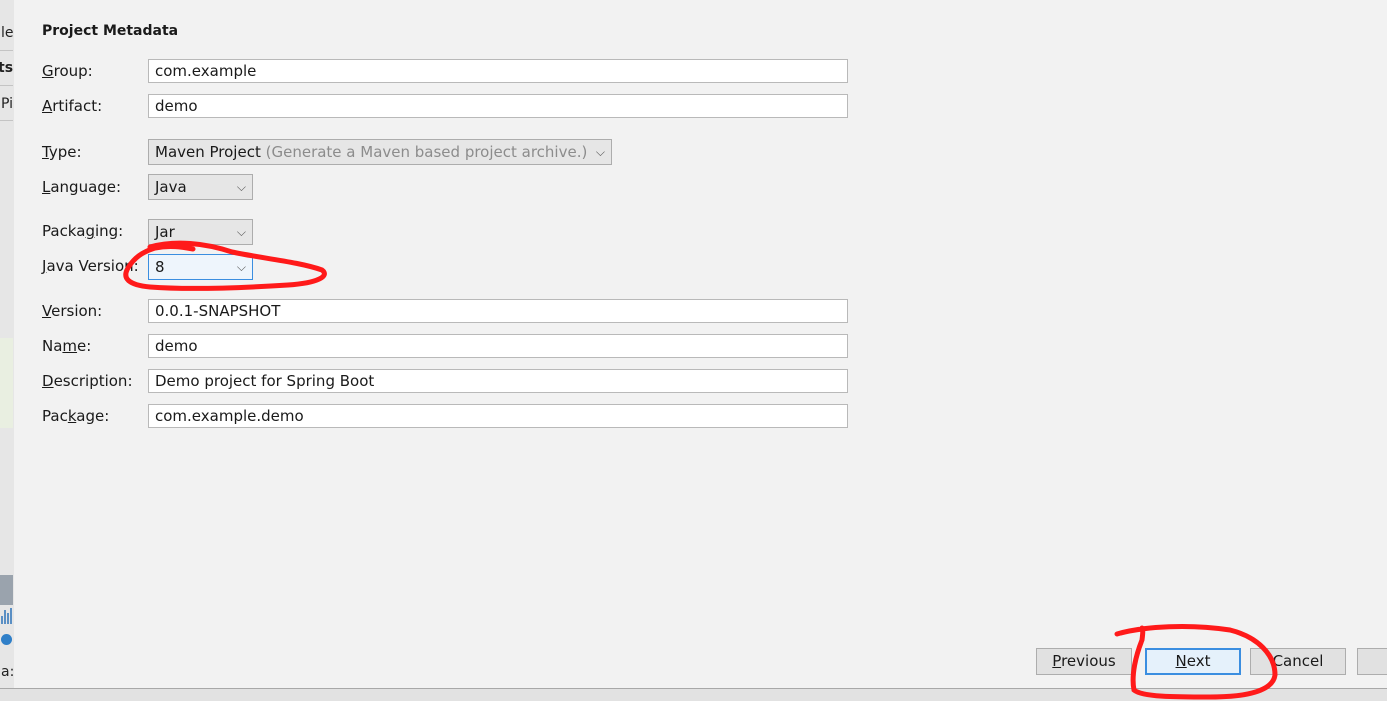 This screenshot has width=1387, height=701. What do you see at coordinates (90, 266) in the screenshot?
I see `java-version-label: Java Version:` at bounding box center [90, 266].